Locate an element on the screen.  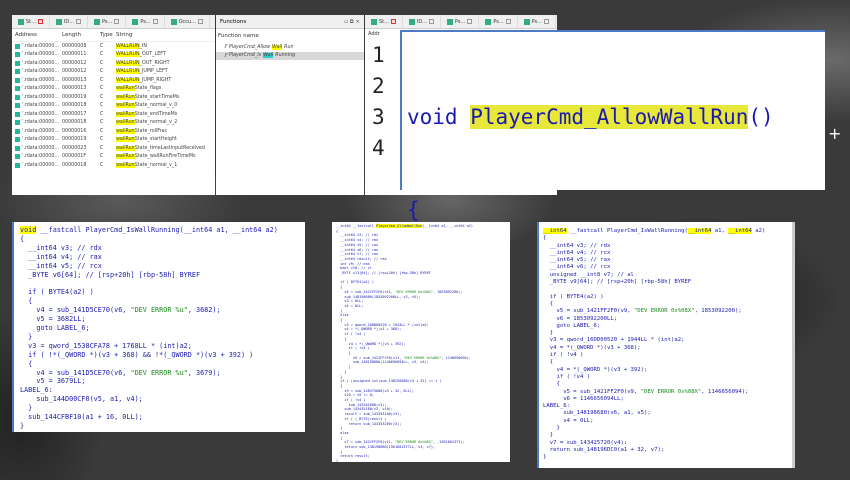
cell: 00000023 is located at coordinates (74, 148).